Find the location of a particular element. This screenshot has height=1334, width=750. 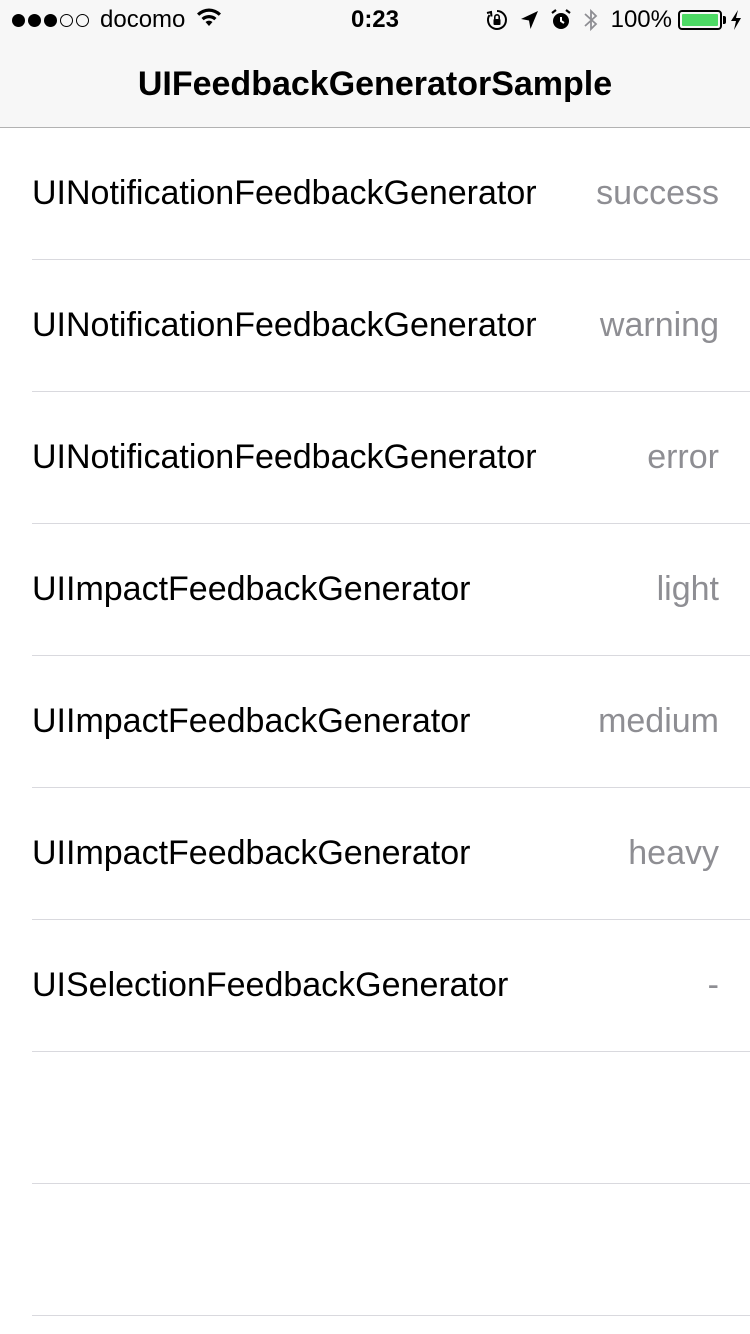

status-right: 100% is located at coordinates (608, 20).